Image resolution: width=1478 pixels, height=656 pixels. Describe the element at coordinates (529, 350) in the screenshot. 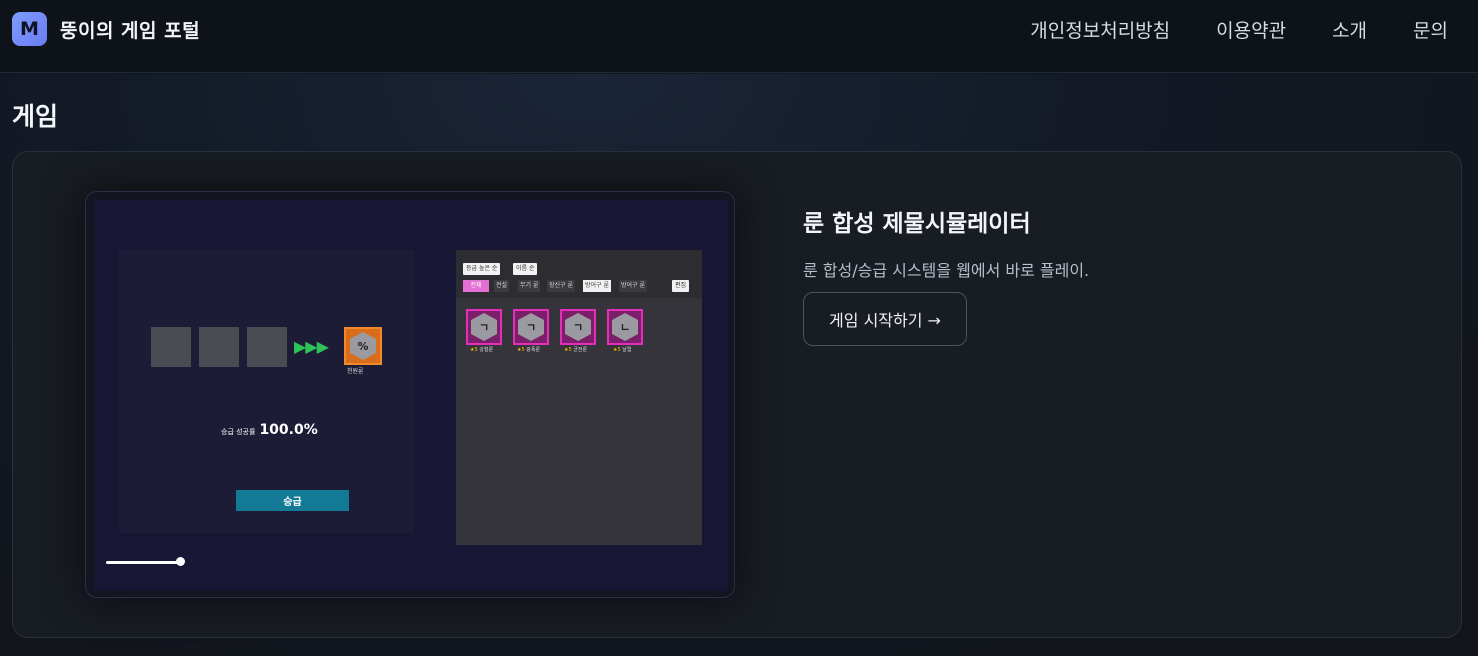

I see `rune-name: ★5 광폭룬` at that location.